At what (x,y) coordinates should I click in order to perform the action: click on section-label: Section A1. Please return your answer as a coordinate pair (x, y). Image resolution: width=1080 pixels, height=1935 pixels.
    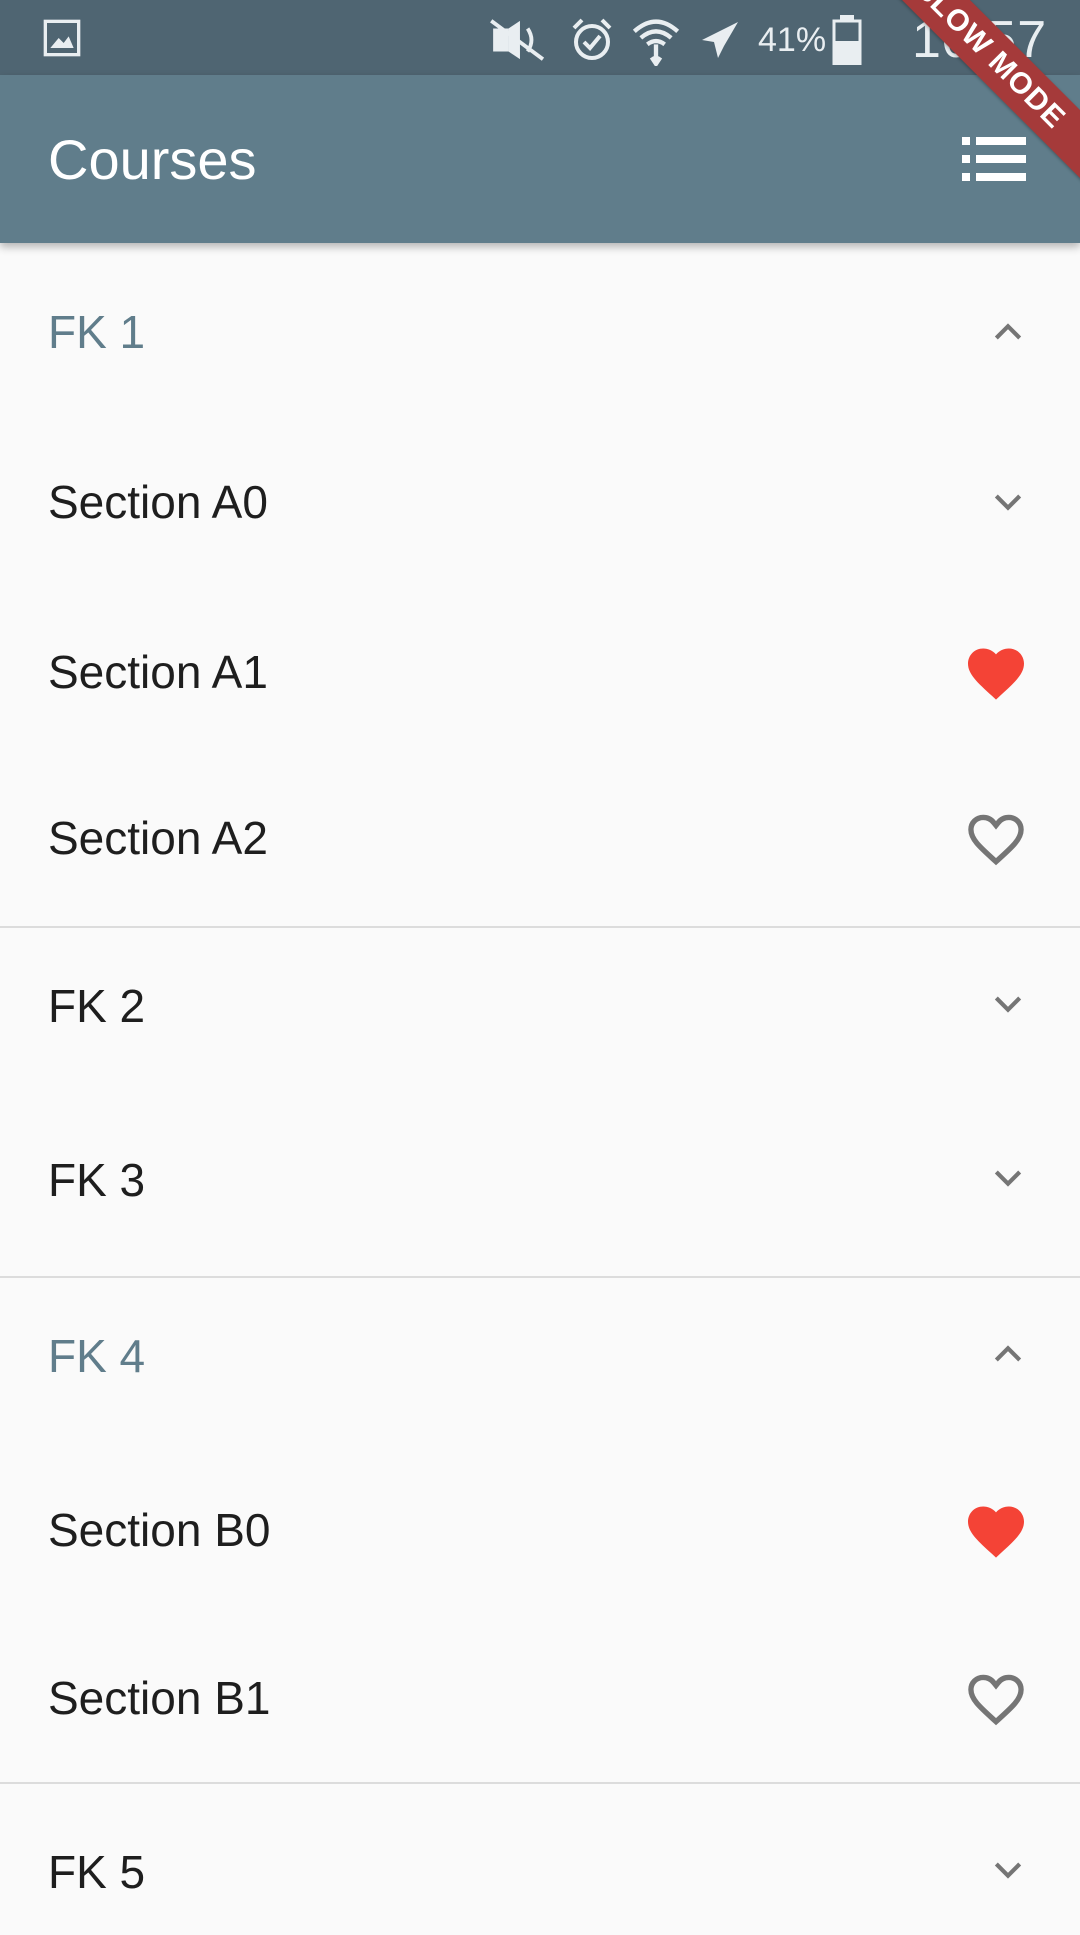
    Looking at the image, I should click on (158, 672).